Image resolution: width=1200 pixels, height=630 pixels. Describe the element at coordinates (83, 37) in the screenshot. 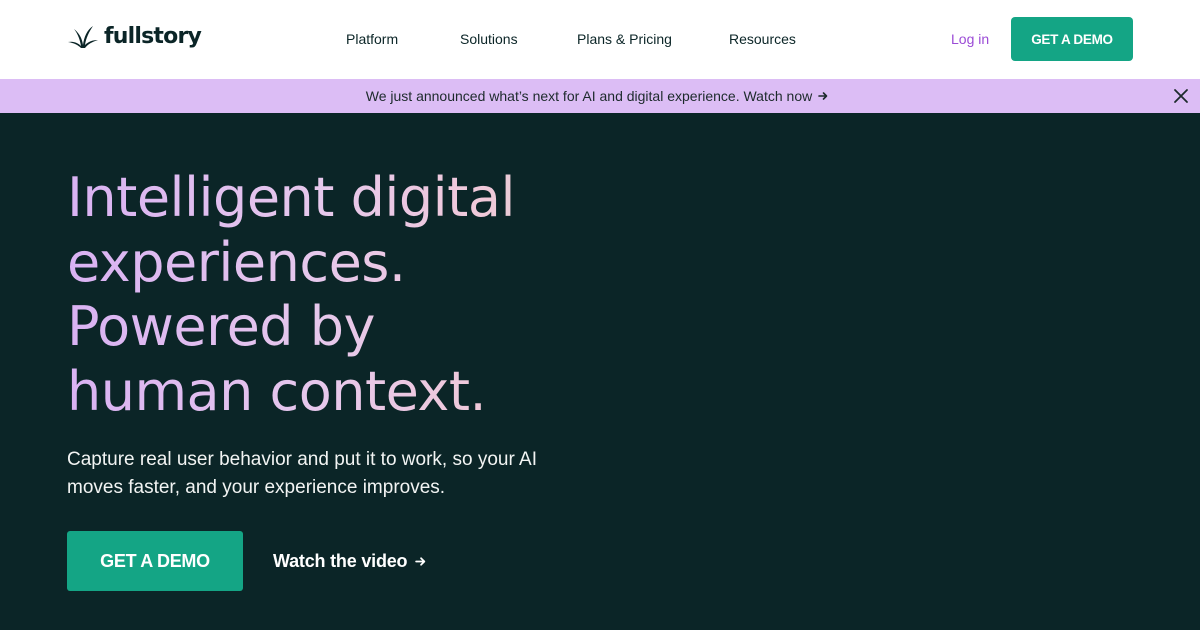

I see `fullstory-logo-icon` at that location.